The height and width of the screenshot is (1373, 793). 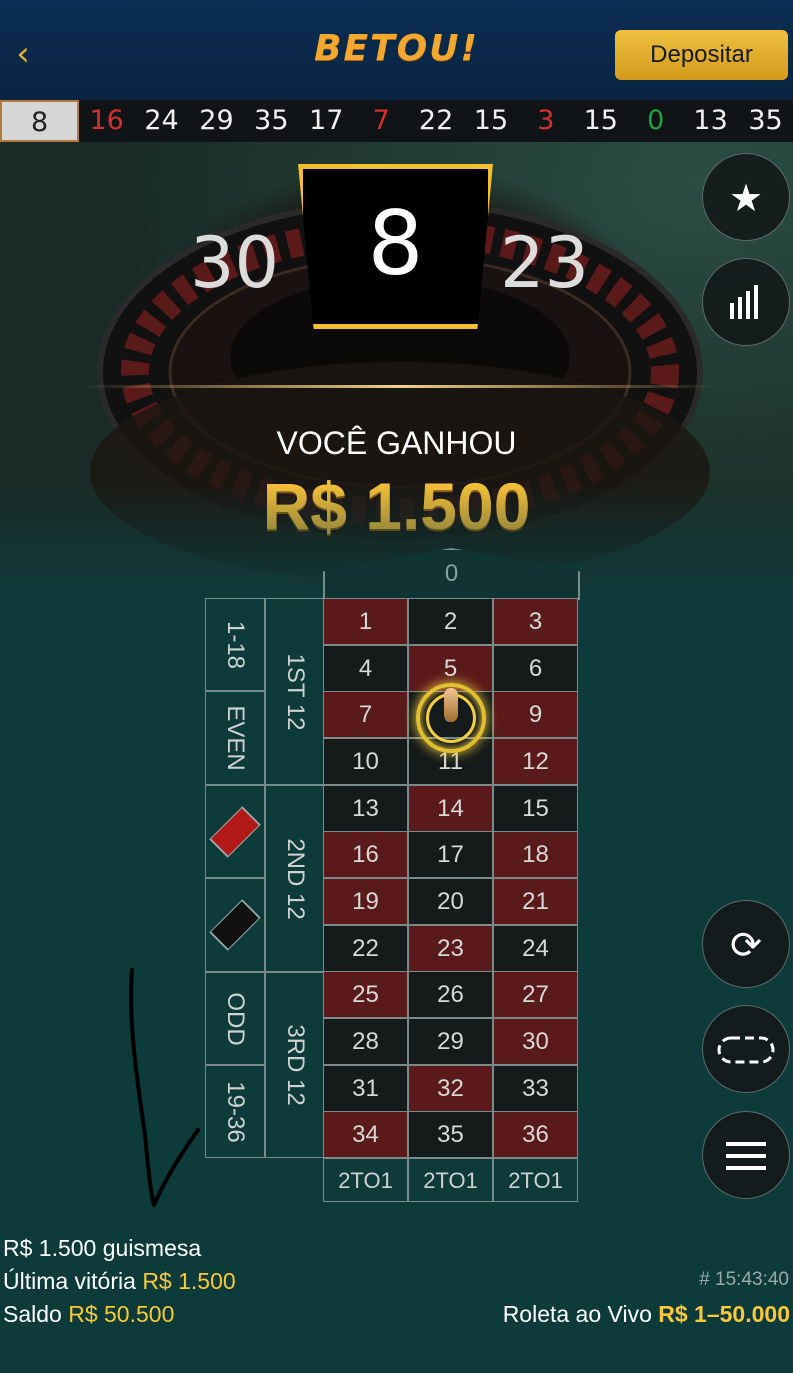 I want to click on divider-line, so click(x=400, y=386).